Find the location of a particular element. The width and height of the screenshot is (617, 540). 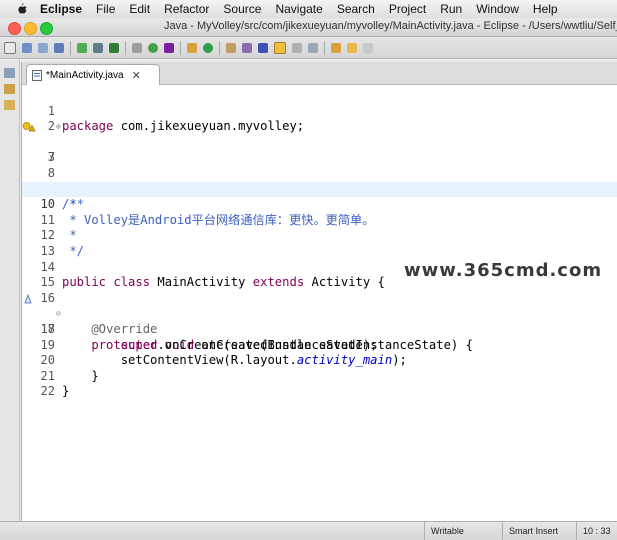

quick-fix-warning-icon is located at coordinates (29, 127).